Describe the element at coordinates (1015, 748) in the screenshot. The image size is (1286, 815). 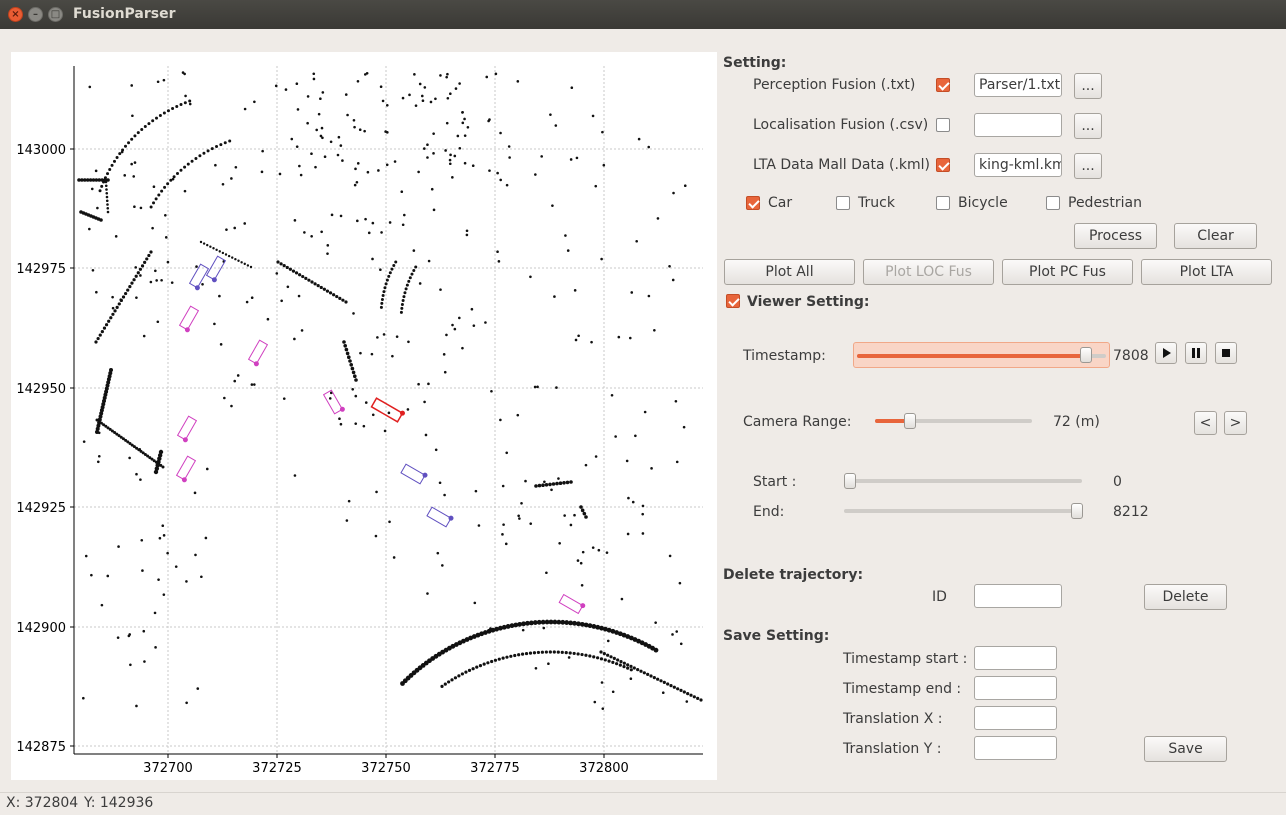
I see `translation-y-field` at that location.